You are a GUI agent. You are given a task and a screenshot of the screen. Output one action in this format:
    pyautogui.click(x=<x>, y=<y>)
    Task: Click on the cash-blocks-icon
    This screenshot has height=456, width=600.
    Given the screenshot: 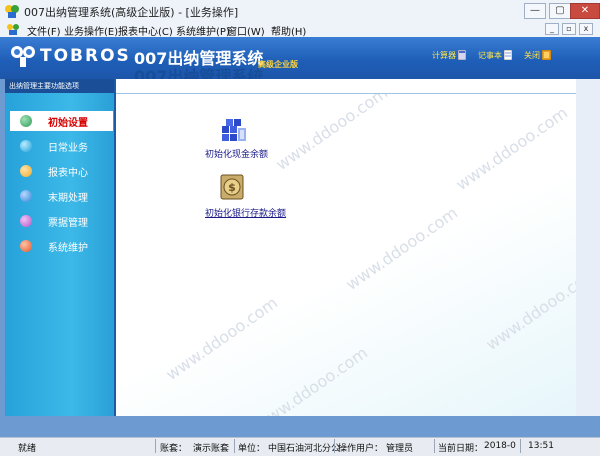 What is the action you would take?
    pyautogui.click(x=234, y=130)
    